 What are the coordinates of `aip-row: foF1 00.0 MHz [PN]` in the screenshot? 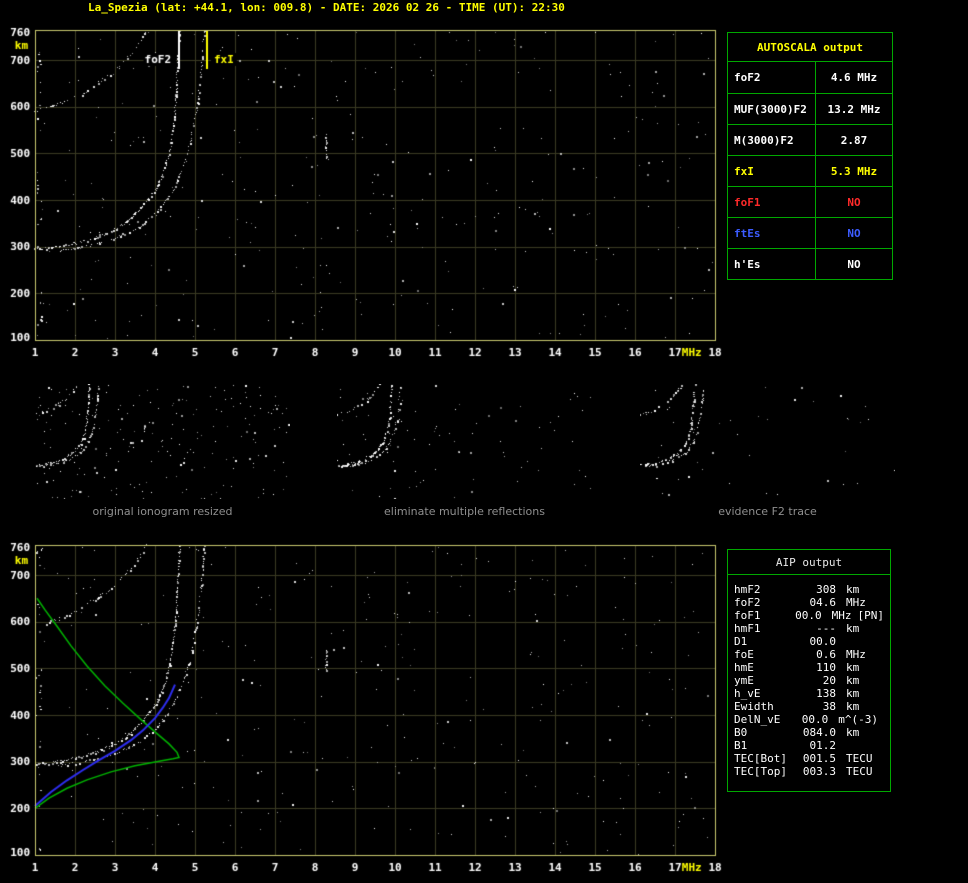 It's located at (809, 615).